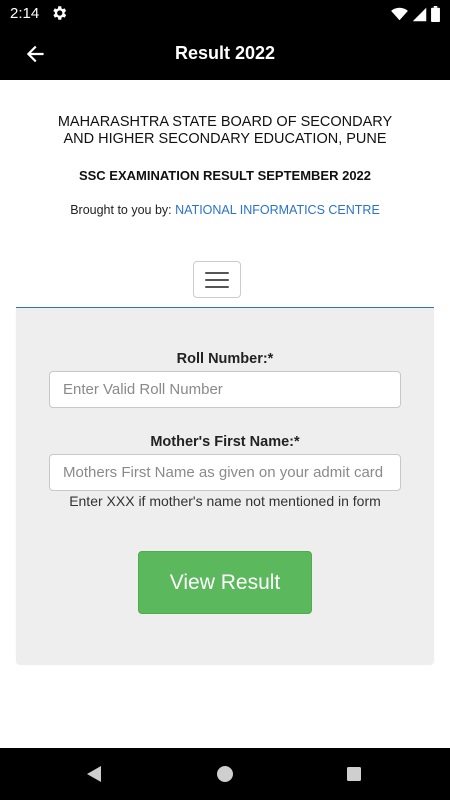 This screenshot has height=800, width=450. Describe the element at coordinates (225, 122) in the screenshot. I see `board-name-line1: MAHARASHTRA STATE BOARD OF SECONDARY` at that location.